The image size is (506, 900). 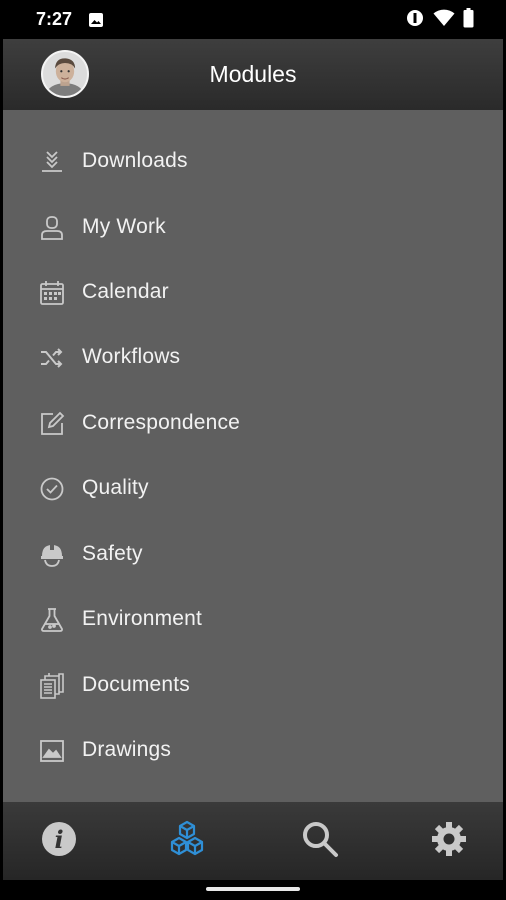 What do you see at coordinates (253, 357) in the screenshot?
I see `menu-item-workflows: Workflows` at bounding box center [253, 357].